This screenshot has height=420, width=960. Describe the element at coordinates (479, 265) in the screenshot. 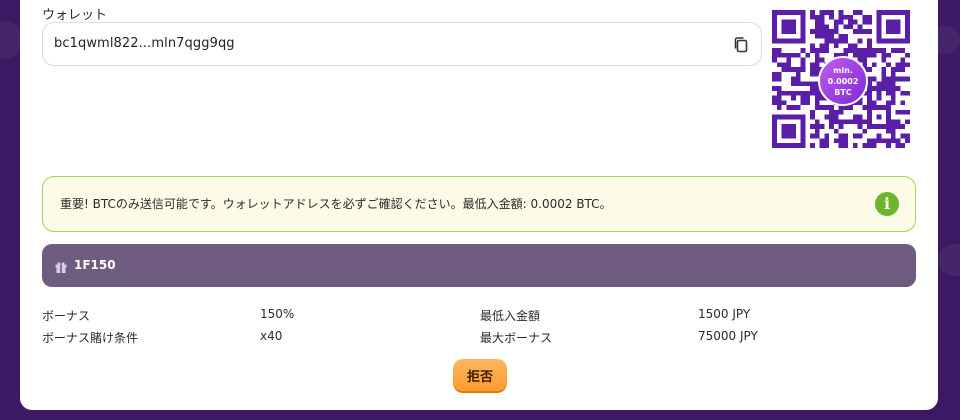

I see `bonus-code-bar: 1F150` at that location.